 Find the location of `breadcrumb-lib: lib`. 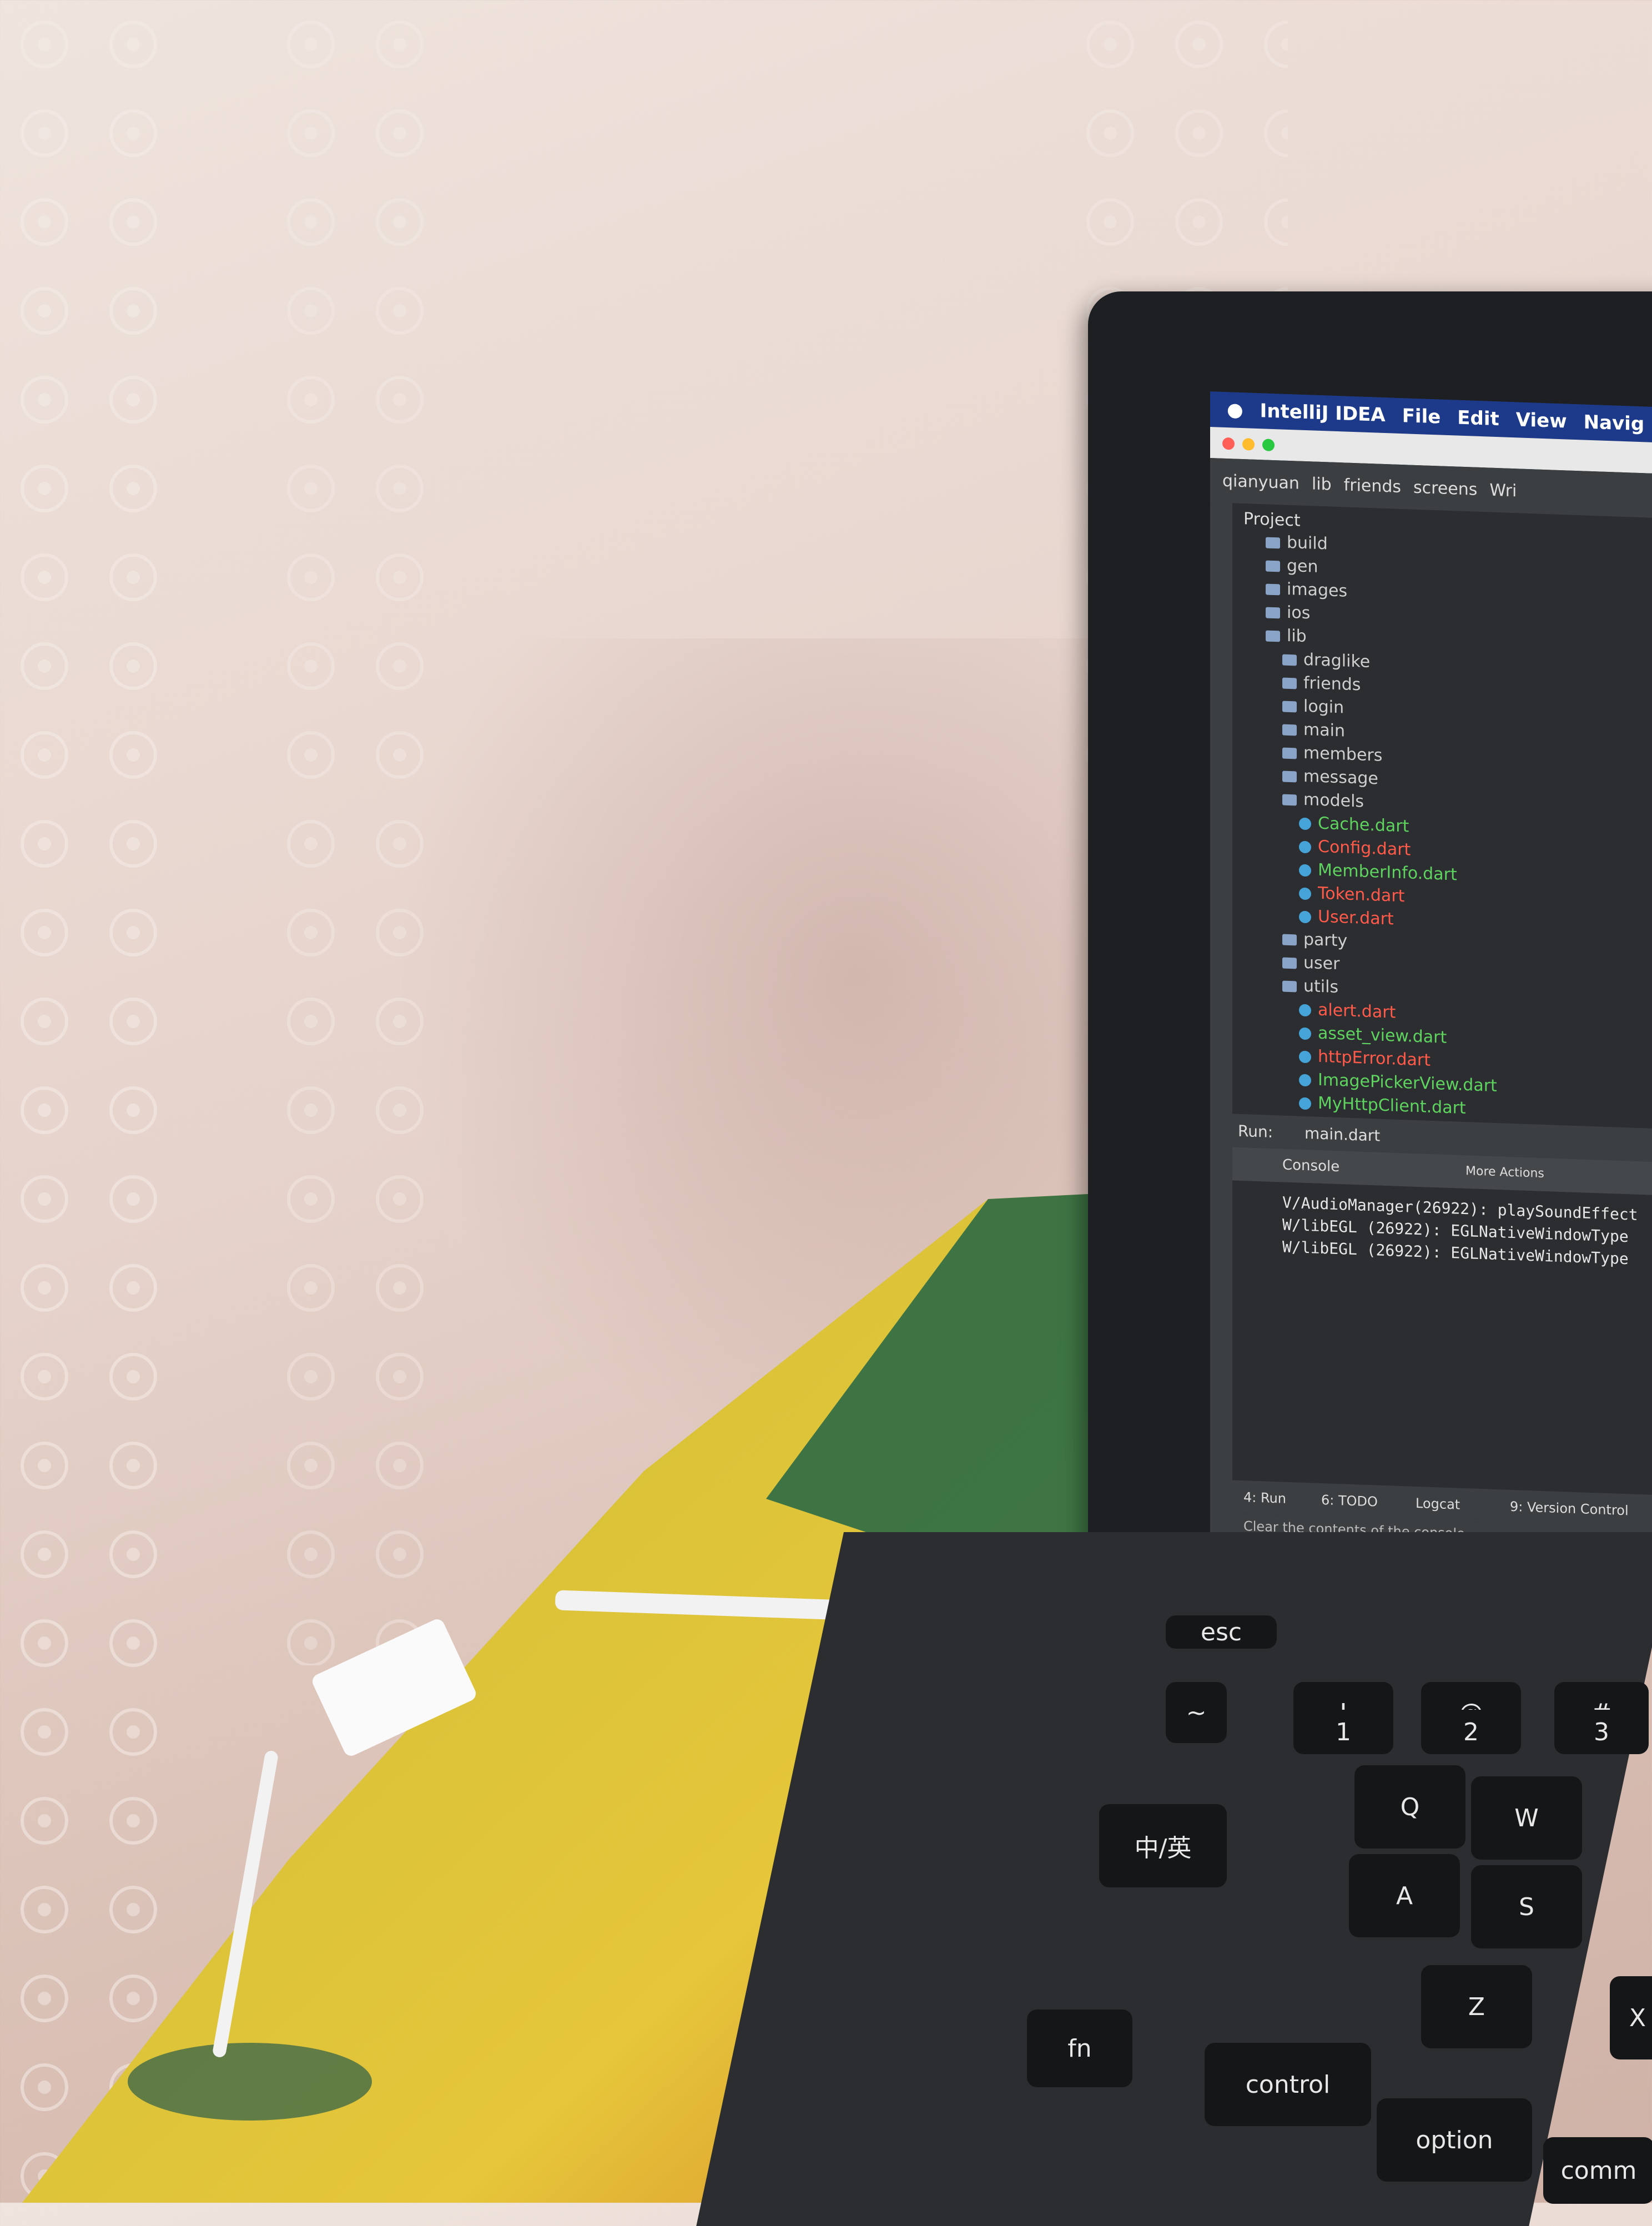

breadcrumb-lib: lib is located at coordinates (1322, 484).